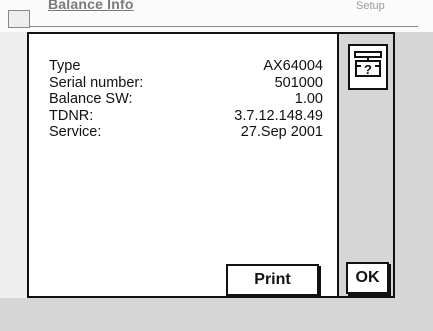 This screenshot has width=433, height=331. What do you see at coordinates (96, 82) in the screenshot?
I see `info-label: Serial number:` at bounding box center [96, 82].